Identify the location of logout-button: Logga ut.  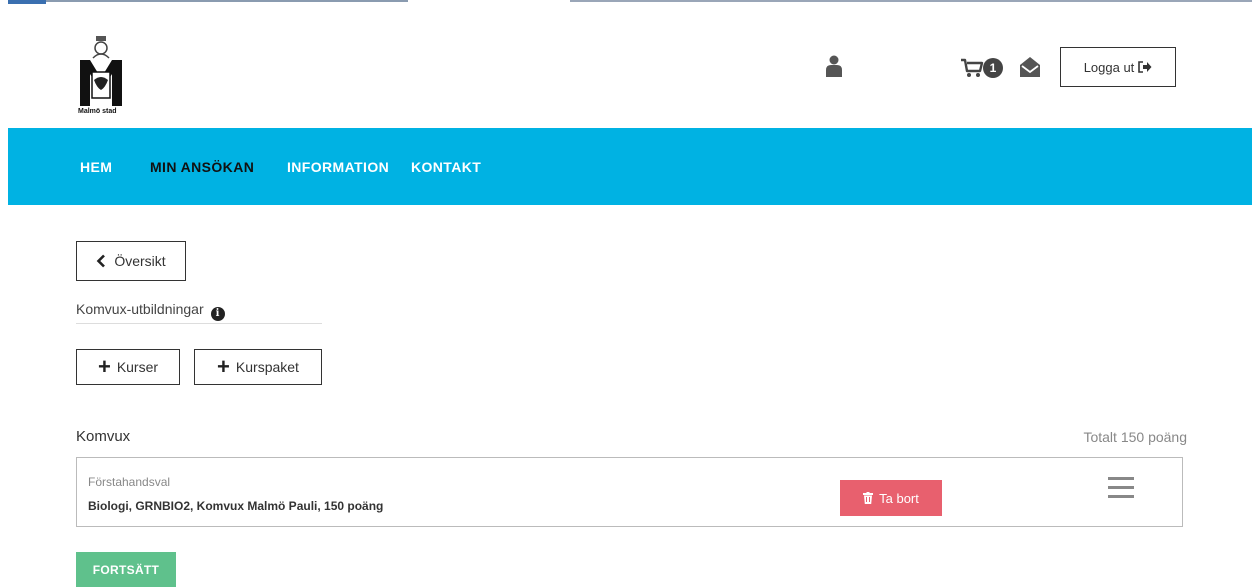
(1118, 67).